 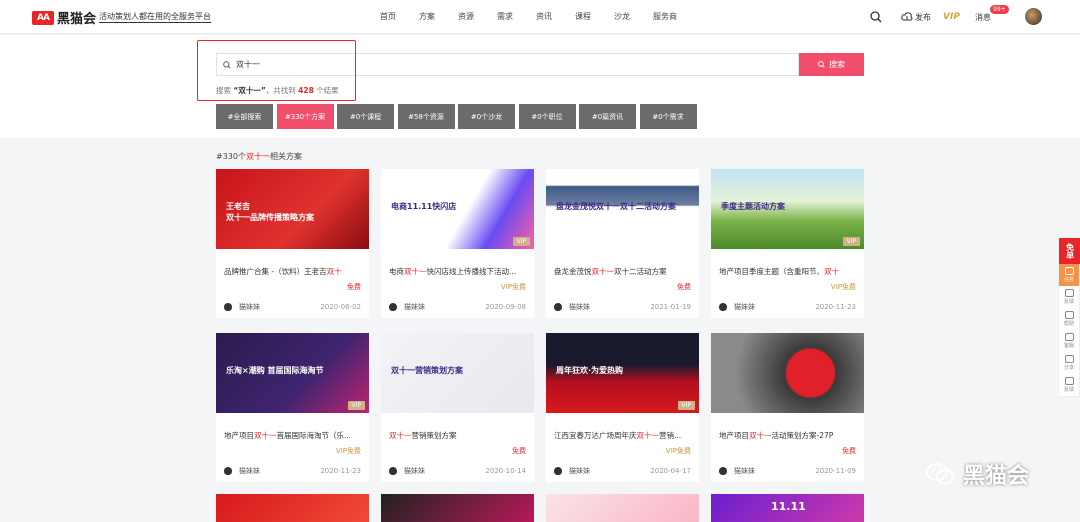 I want to click on nav-item-courses: 课程, so click(x=583, y=16).